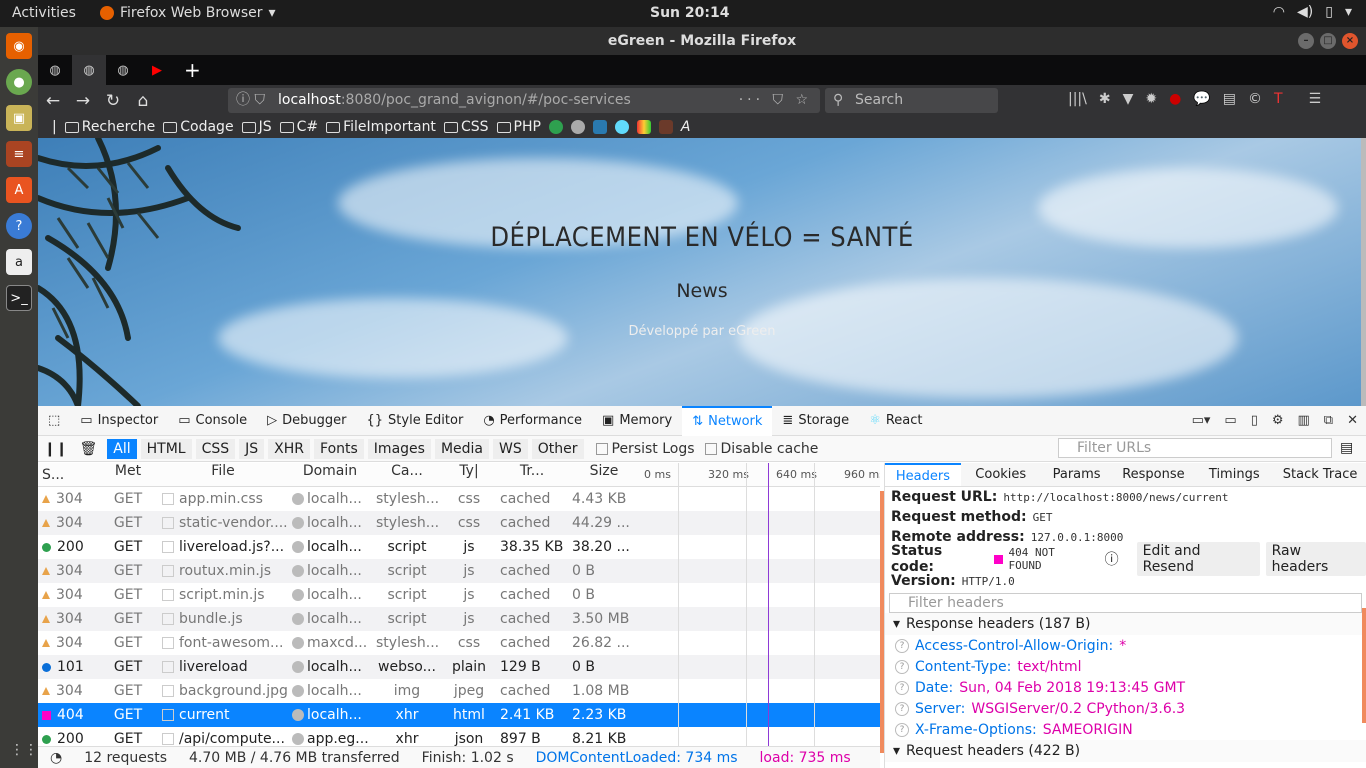  Describe the element at coordinates (19, 82) in the screenshot. I see `chrome-launcher-icon: ●` at that location.